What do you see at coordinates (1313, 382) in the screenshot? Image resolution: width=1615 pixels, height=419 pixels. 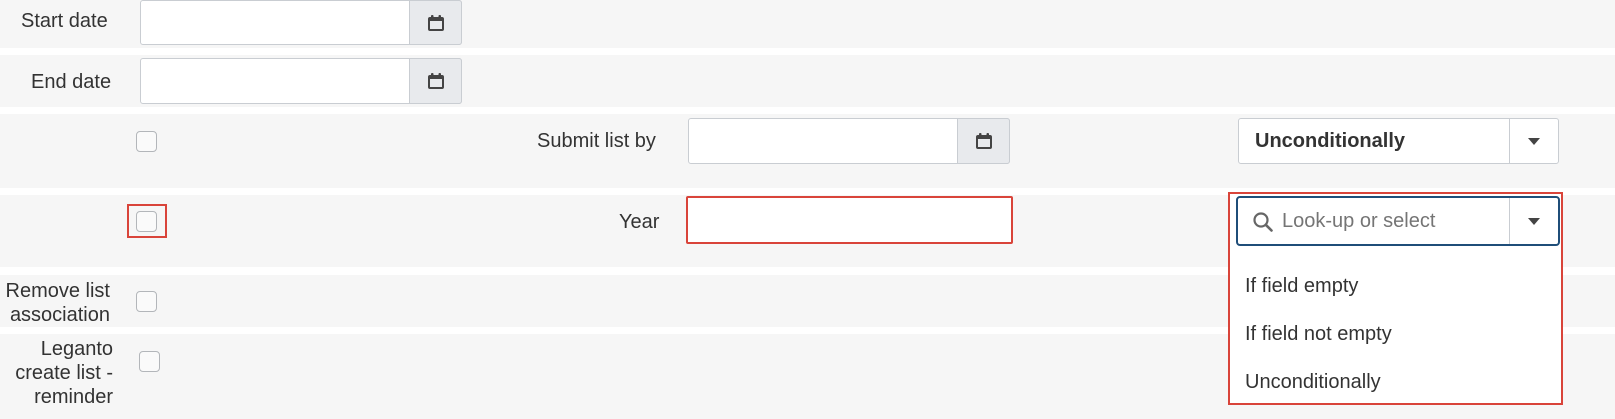 I see `dropdown-option-unconditionally: Unconditionally` at bounding box center [1313, 382].